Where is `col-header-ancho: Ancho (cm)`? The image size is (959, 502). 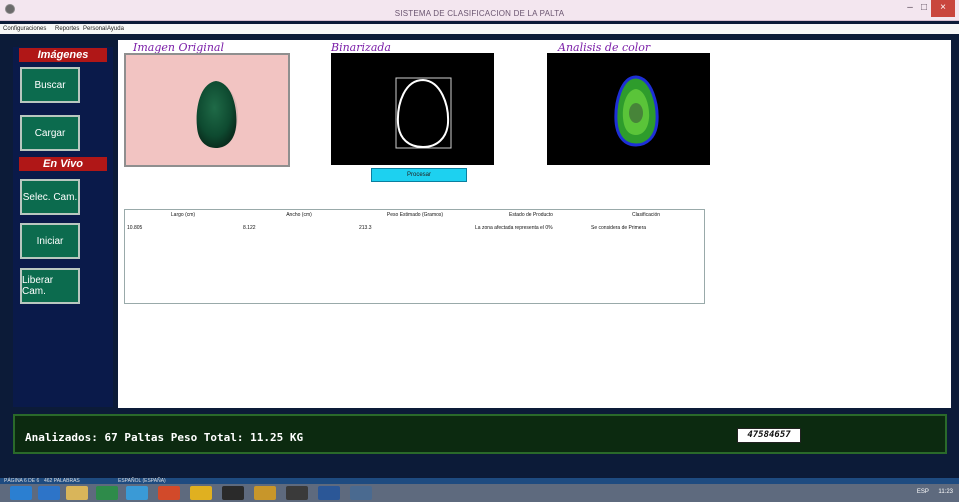
col-header-ancho: Ancho (cm) is located at coordinates (299, 216).